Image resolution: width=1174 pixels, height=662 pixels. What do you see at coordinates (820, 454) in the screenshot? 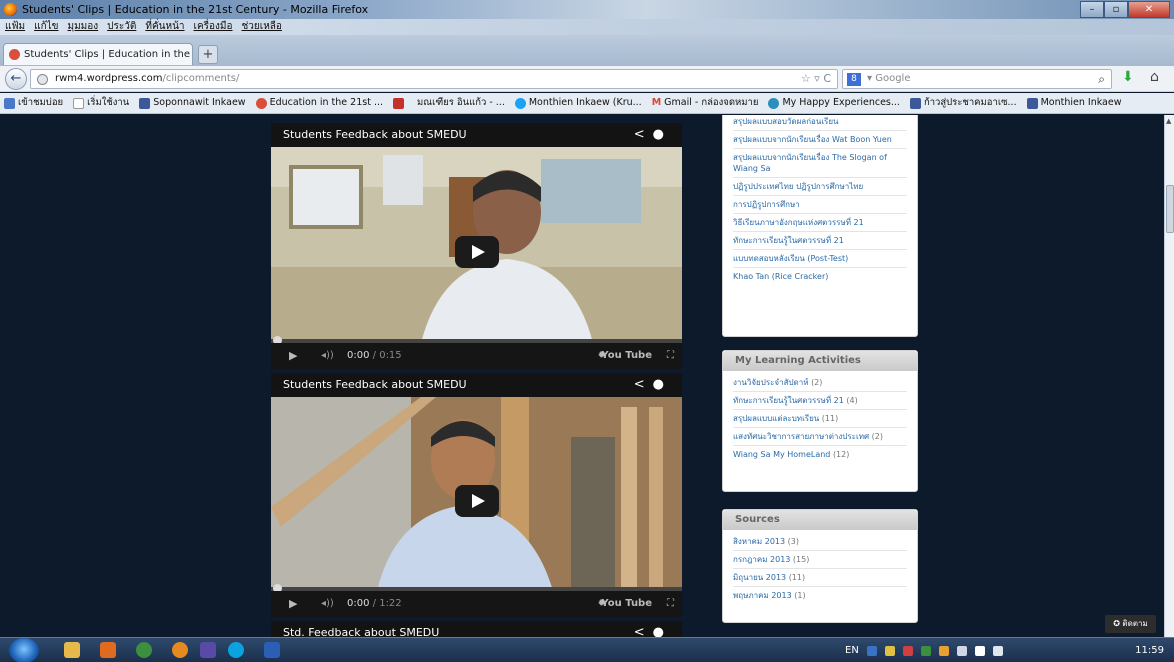
I see `category-link: Wiang Sa My HomeLand (12)` at bounding box center [820, 454].